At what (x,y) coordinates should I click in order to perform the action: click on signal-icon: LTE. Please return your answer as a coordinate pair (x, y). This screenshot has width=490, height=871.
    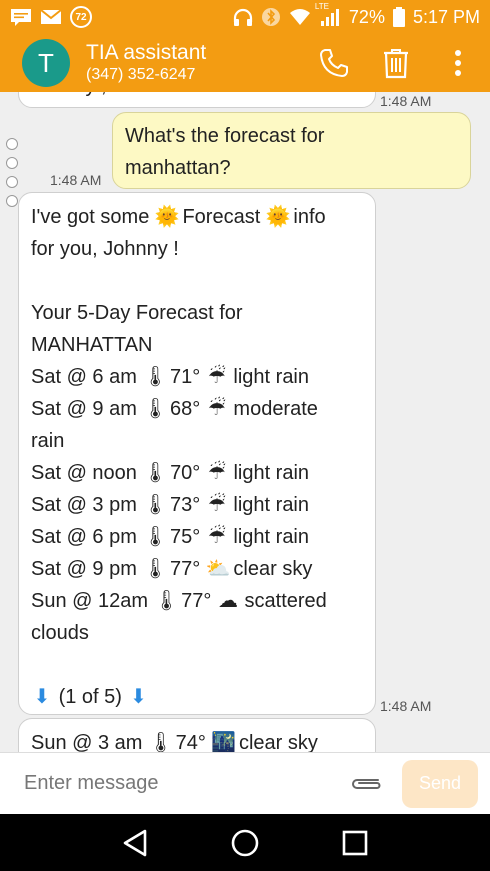
    Looking at the image, I should click on (328, 14).